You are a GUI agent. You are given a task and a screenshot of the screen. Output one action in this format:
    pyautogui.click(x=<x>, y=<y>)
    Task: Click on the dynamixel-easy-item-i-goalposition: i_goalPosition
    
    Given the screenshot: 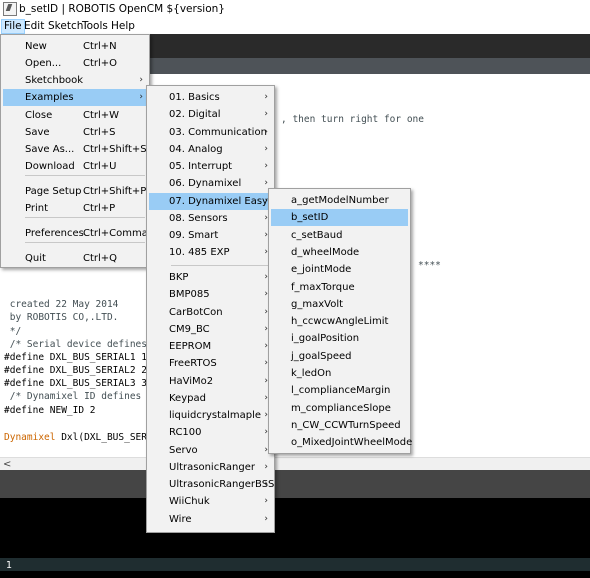 What is the action you would take?
    pyautogui.click(x=339, y=338)
    